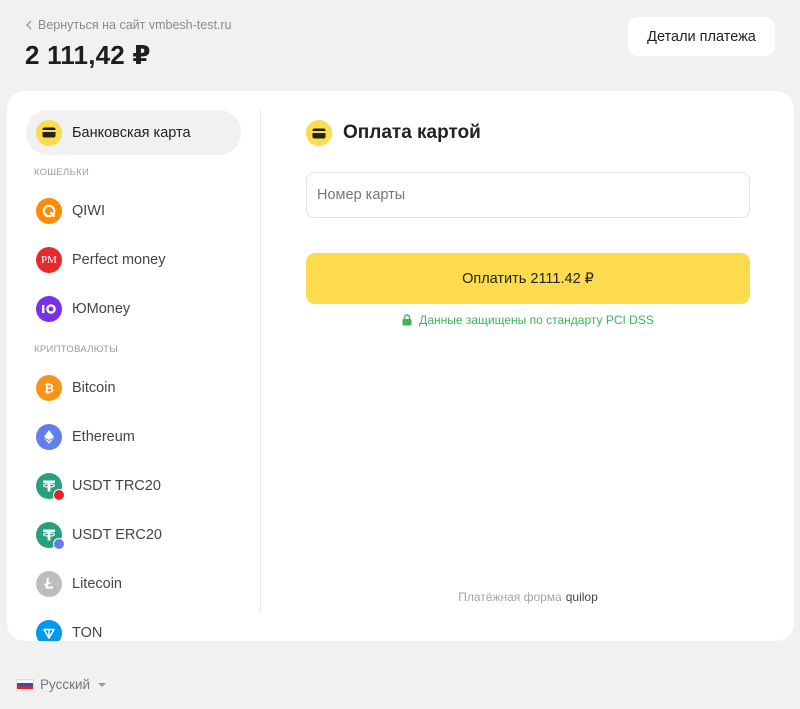 This screenshot has width=800, height=709. What do you see at coordinates (97, 583) in the screenshot?
I see `method-label: Litecoin` at bounding box center [97, 583].